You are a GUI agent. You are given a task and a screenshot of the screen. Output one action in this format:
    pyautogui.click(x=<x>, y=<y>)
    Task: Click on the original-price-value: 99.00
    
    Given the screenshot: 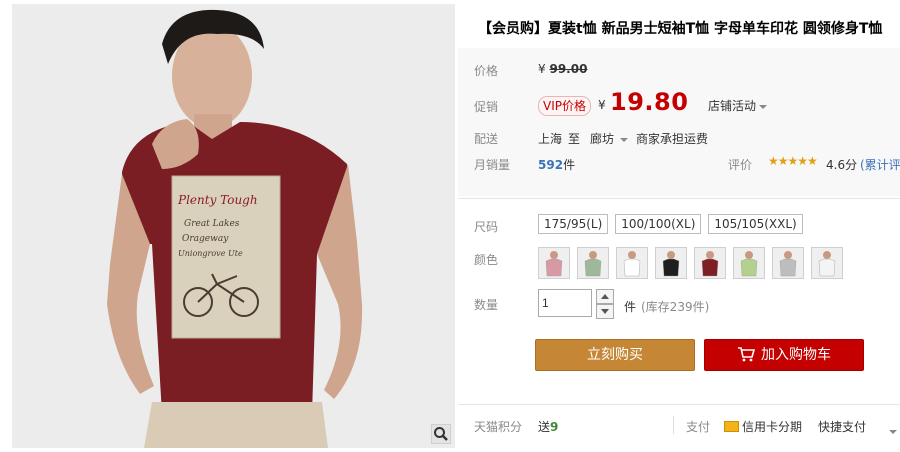 What is the action you would take?
    pyautogui.click(x=568, y=69)
    